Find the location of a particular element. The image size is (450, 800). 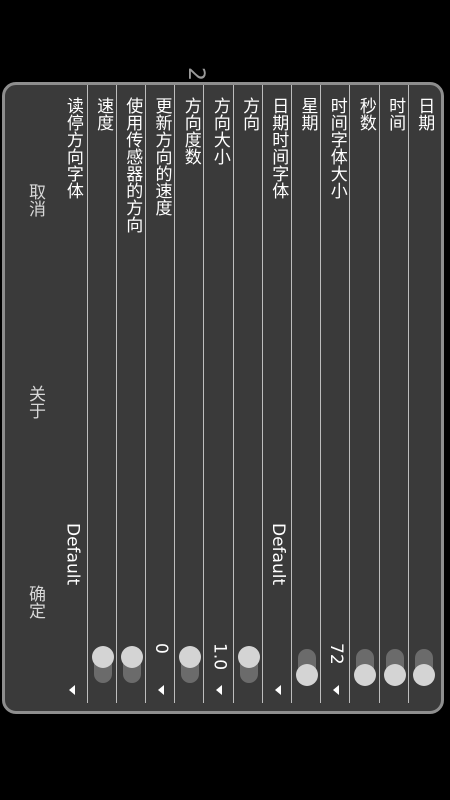

settings-row: 日期时间字体 Default is located at coordinates (277, 394).